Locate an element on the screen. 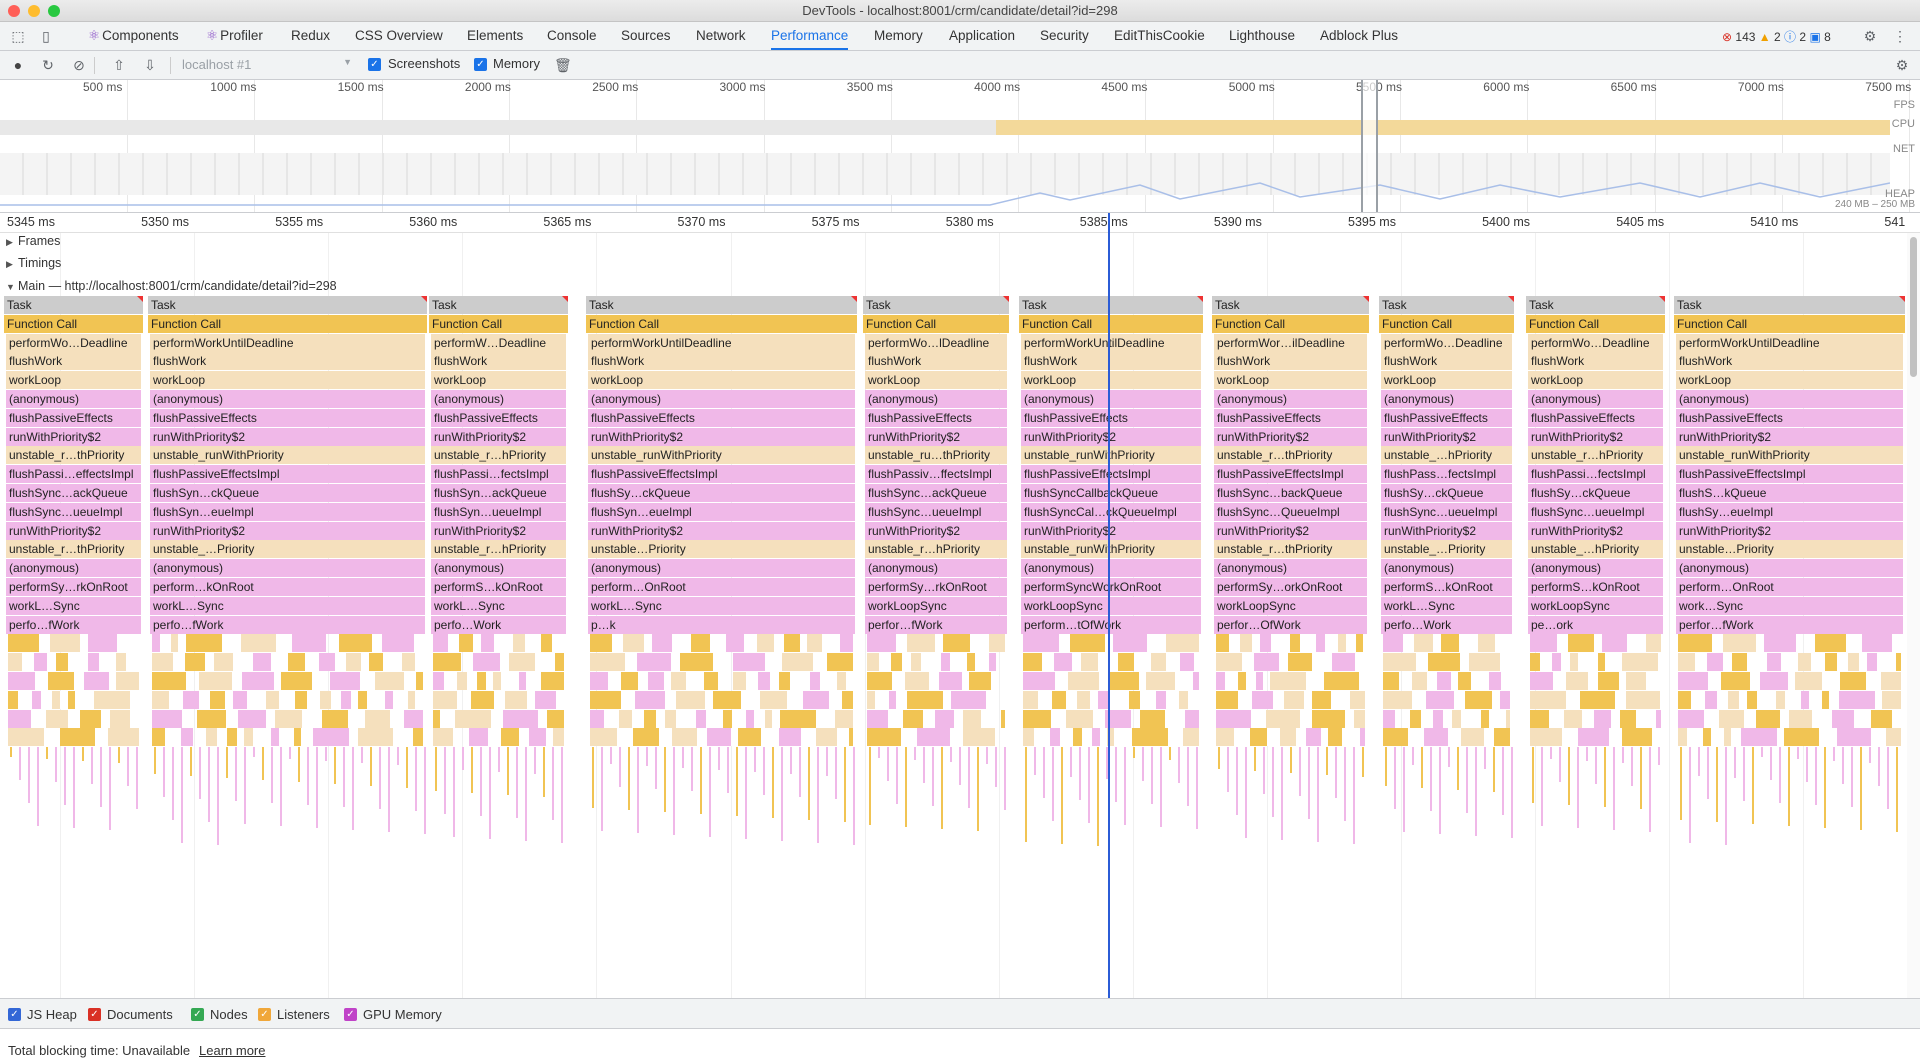 Image resolution: width=1920 pixels, height=1058 pixels. clear-icon: ⊘ is located at coordinates (79, 65).